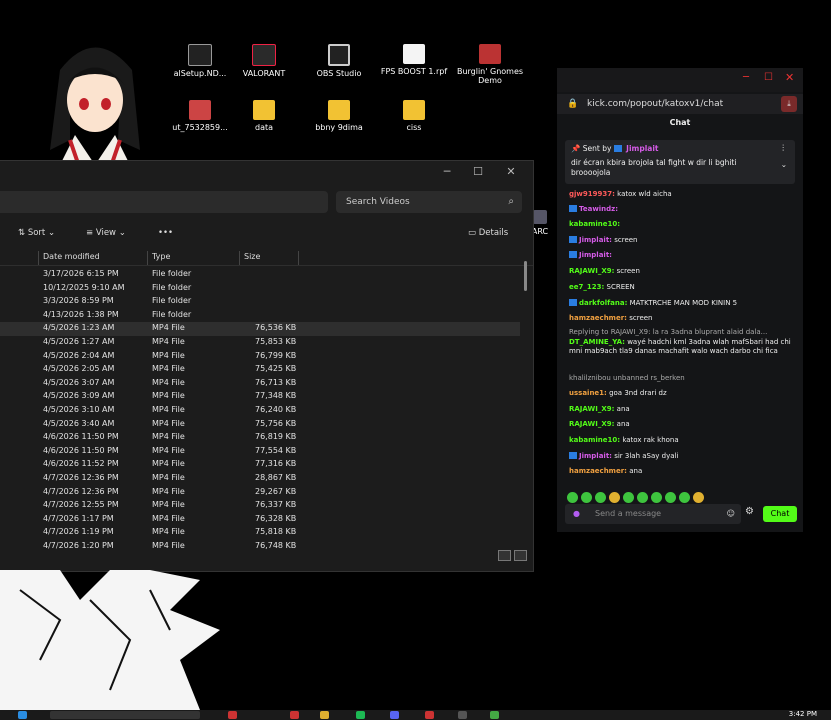  I want to click on file-row: 4/7/2026 12:36 PM MP4 File 28,867 KB, so click(260, 479).